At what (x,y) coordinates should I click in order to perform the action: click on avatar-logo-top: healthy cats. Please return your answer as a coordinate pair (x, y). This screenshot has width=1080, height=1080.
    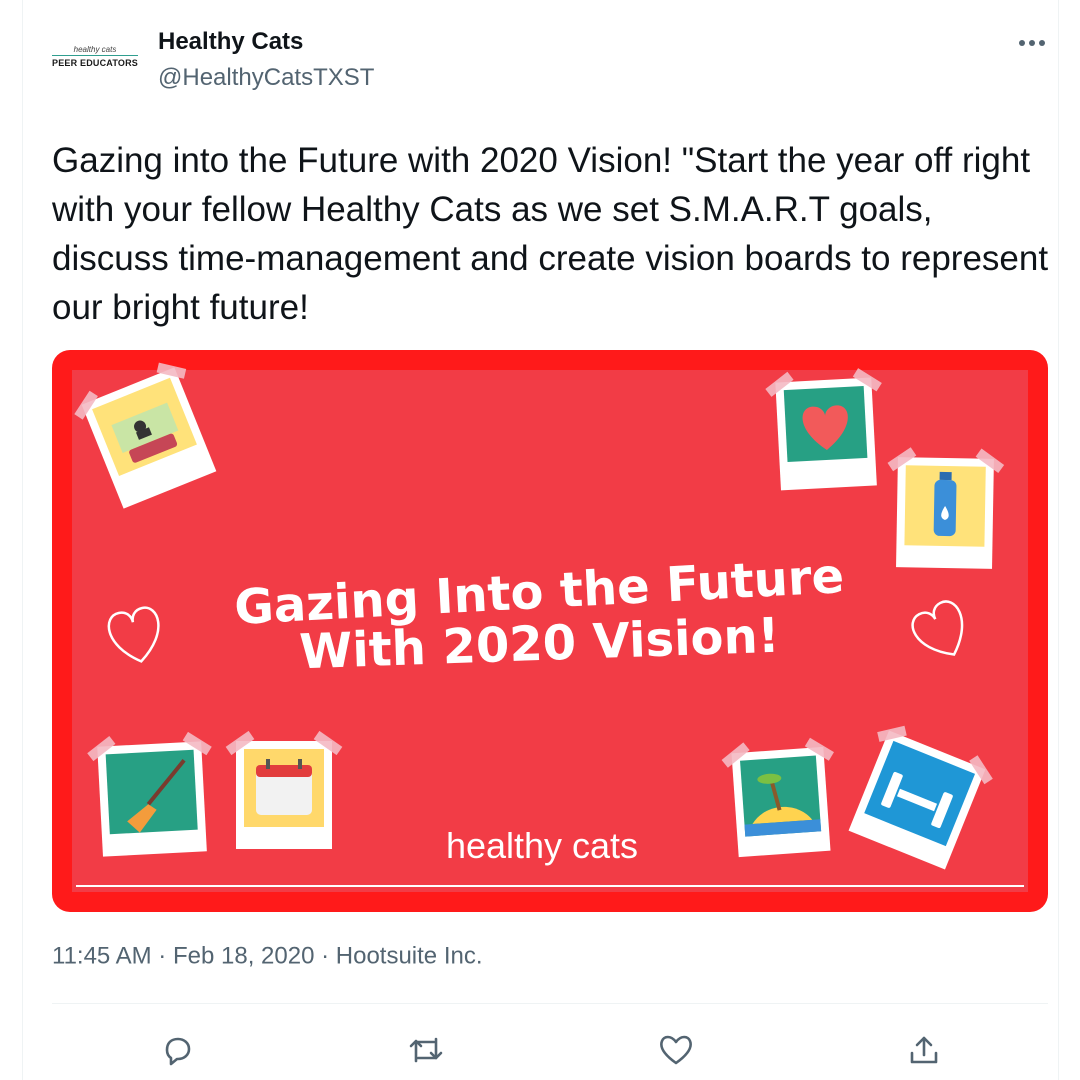
    Looking at the image, I should click on (95, 49).